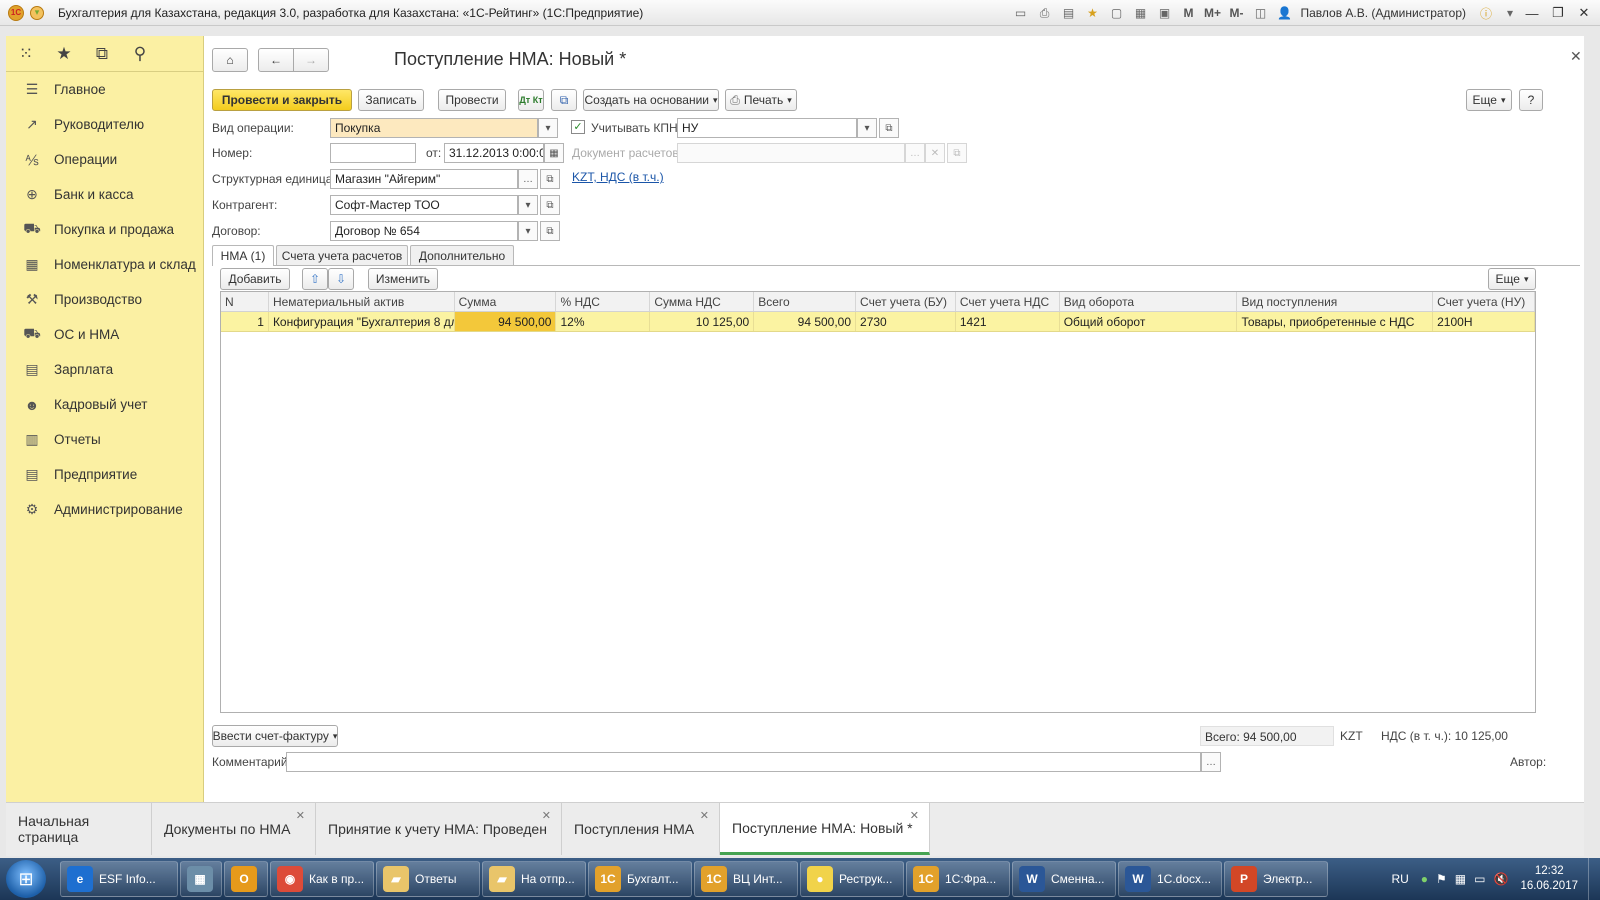 The height and width of the screenshot is (900, 1600). What do you see at coordinates (373, 153) in the screenshot?
I see `number-input` at bounding box center [373, 153].